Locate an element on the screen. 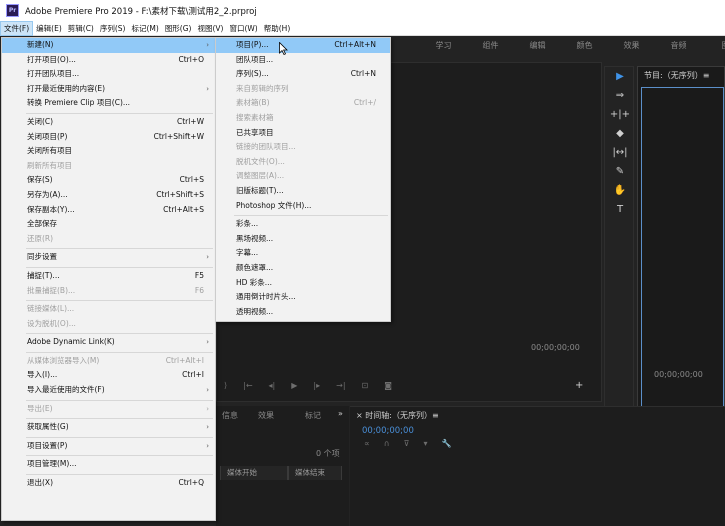 The height and width of the screenshot is (526, 725). new-submenu-item-0: 项目(P)... Ctrl+Alt+N is located at coordinates (303, 45).